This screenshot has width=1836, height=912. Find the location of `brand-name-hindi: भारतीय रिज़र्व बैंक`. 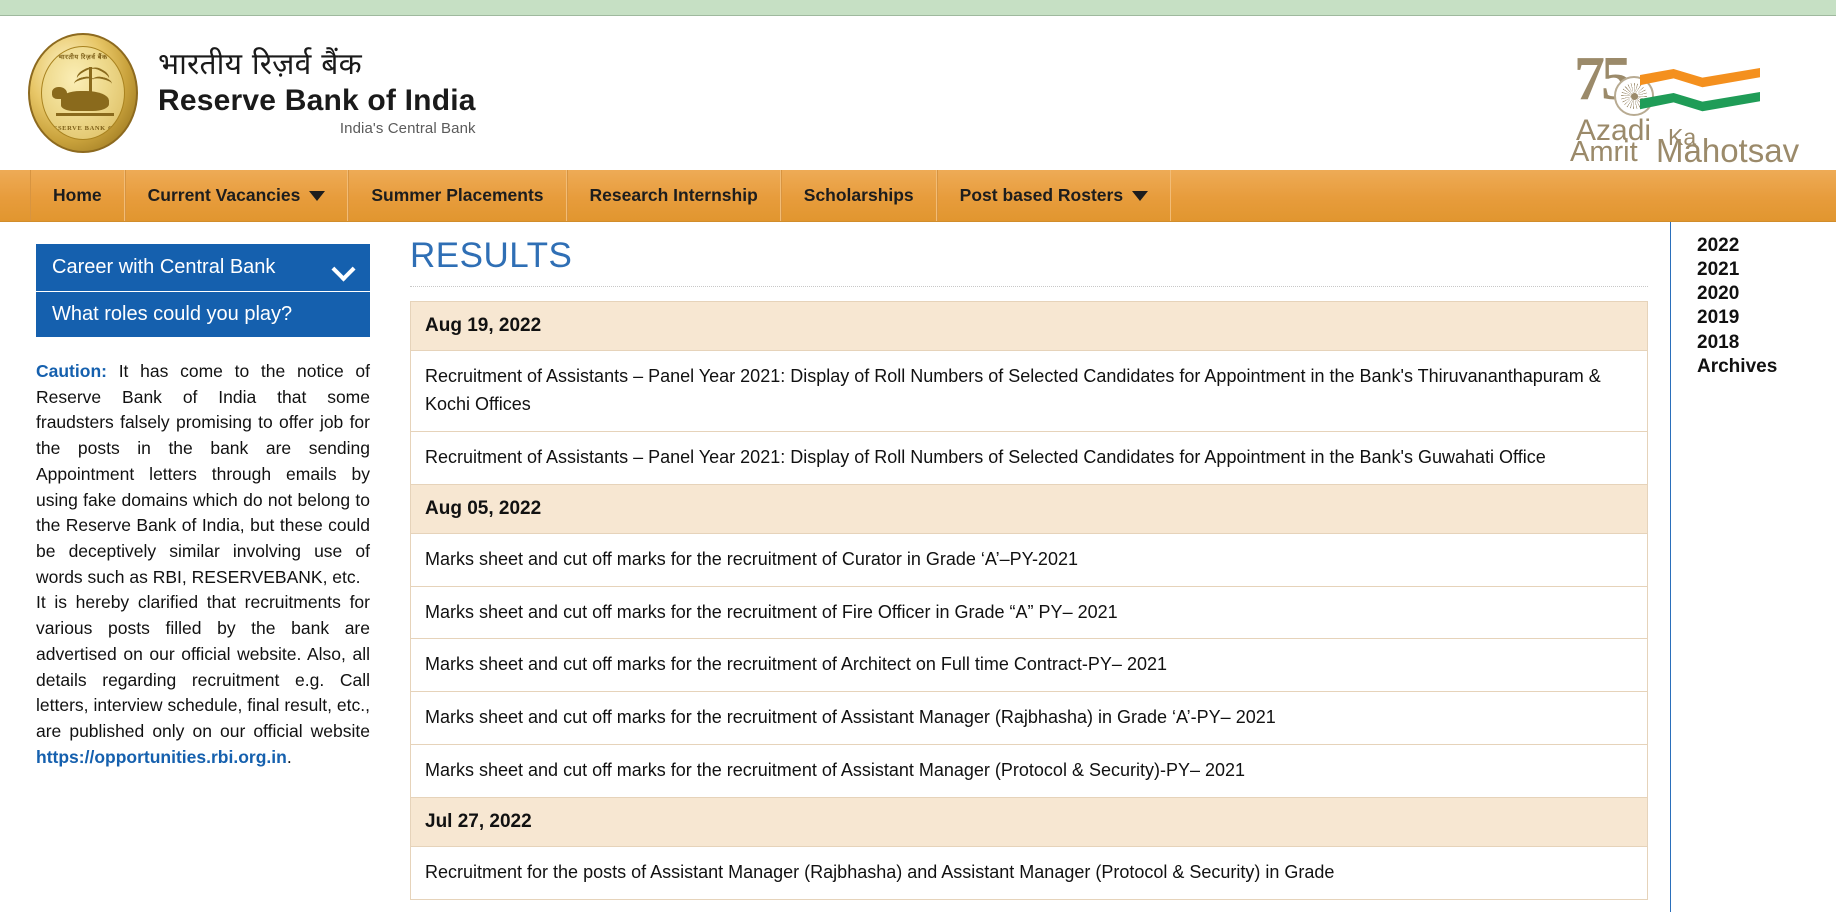

brand-name-hindi: भारतीय रिज़र्व बैंक is located at coordinates (260, 64).